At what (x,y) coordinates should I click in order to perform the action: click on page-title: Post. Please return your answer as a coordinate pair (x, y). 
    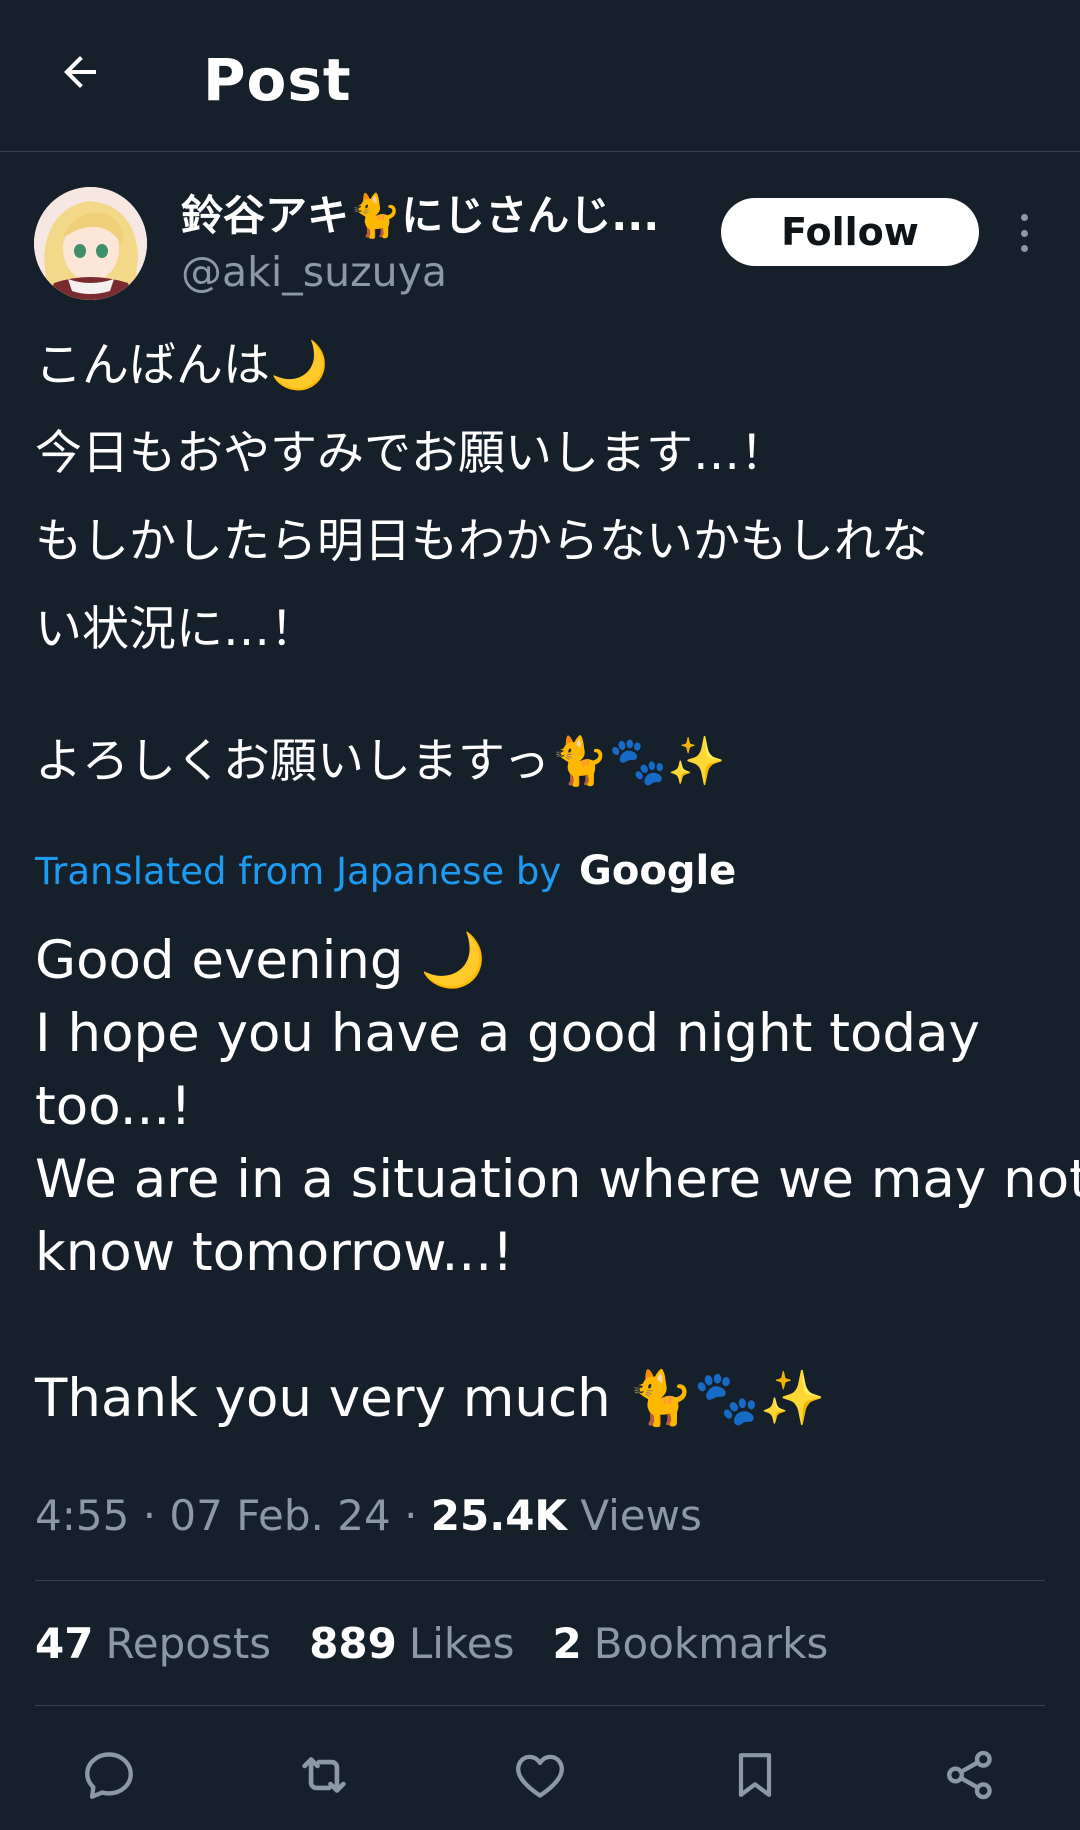
    Looking at the image, I should click on (277, 80).